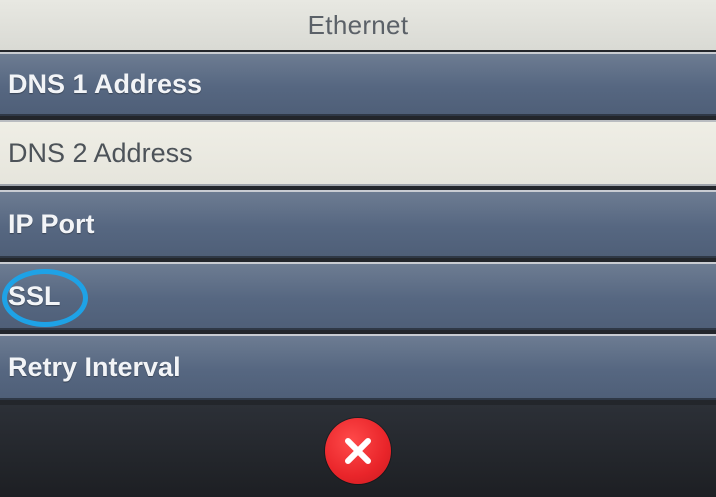 The image size is (716, 497). Describe the element at coordinates (34, 295) in the screenshot. I see `menu-item-label: SSL` at that location.